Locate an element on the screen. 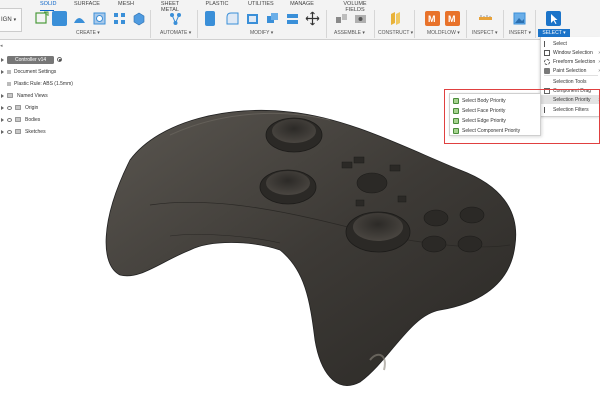  freeform-select-icon is located at coordinates (547, 61).